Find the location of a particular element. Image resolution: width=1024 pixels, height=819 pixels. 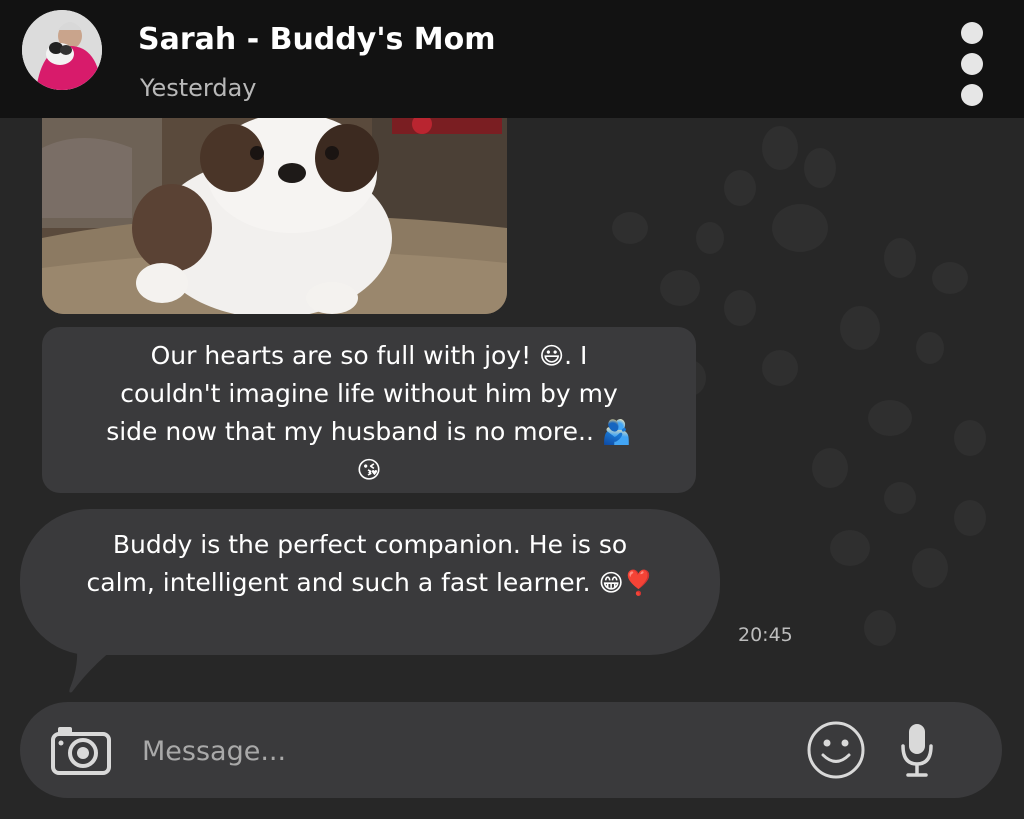

bubble-tail is located at coordinates (97, 666).